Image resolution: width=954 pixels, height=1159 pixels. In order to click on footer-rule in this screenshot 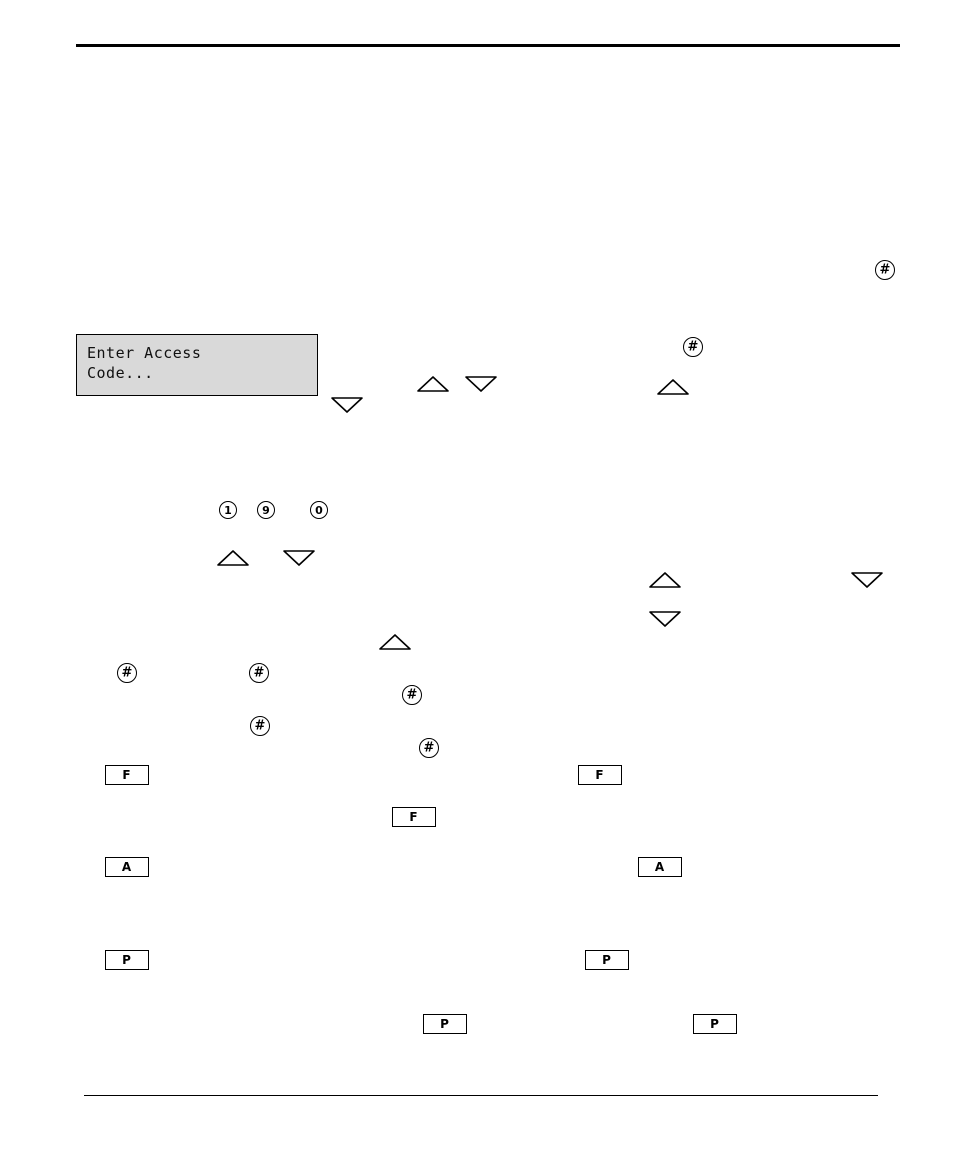, I will do `click(481, 1095)`.